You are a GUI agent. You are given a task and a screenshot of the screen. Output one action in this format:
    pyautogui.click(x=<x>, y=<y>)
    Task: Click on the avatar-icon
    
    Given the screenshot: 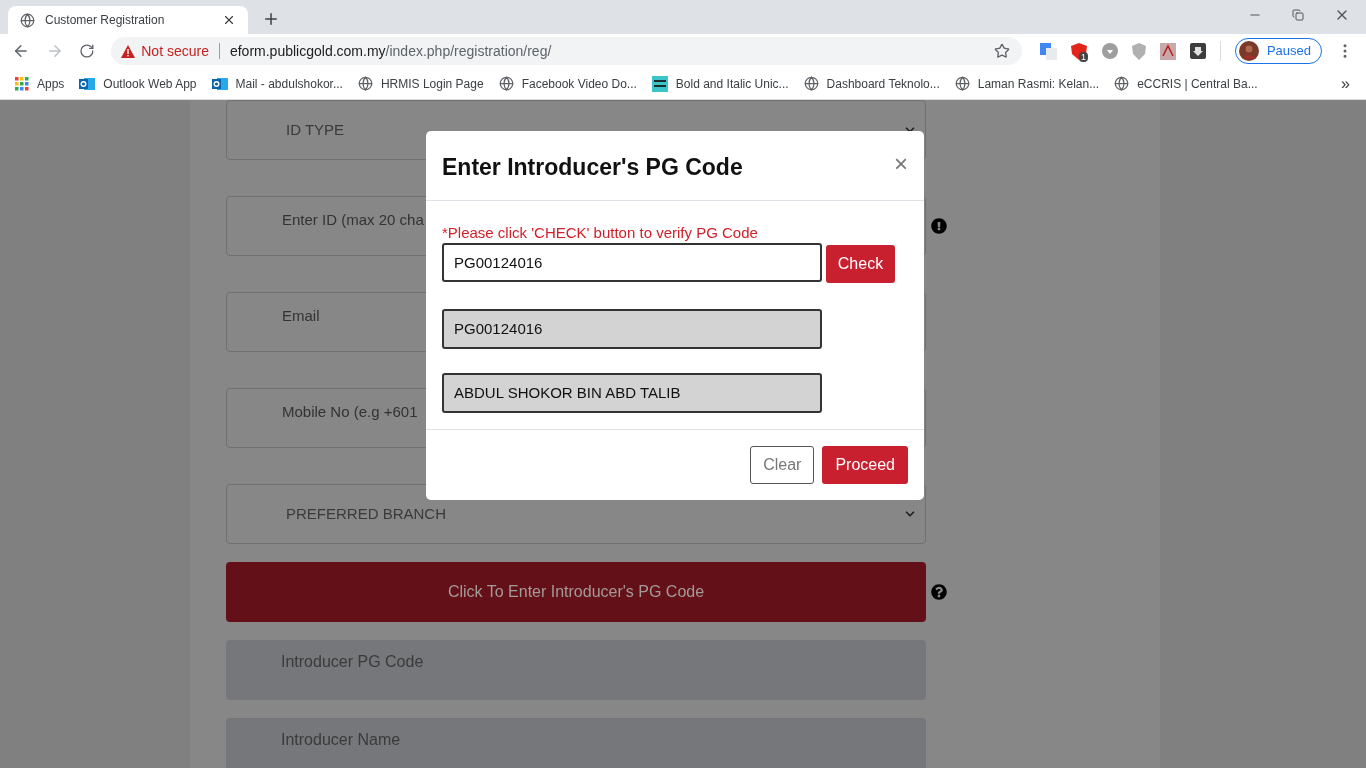 What is the action you would take?
    pyautogui.click(x=1248, y=51)
    